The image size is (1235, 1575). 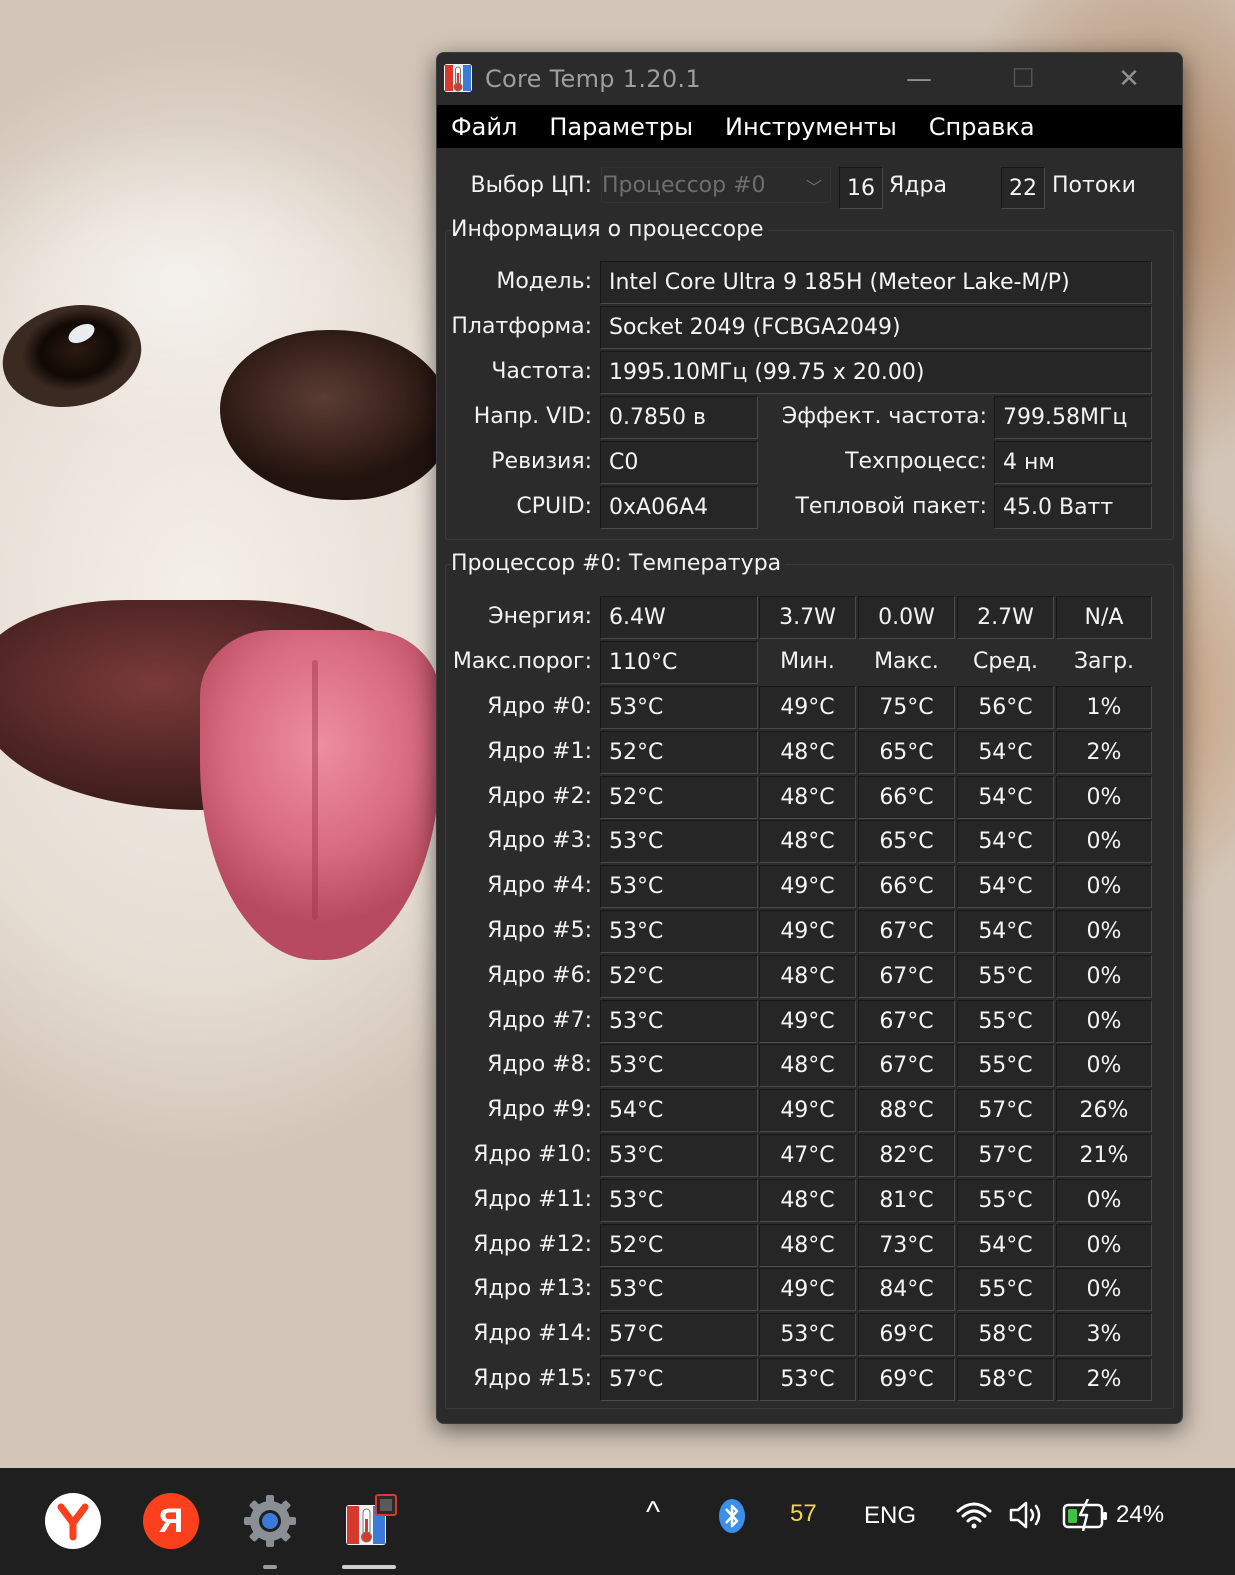 I want to click on minimize-icon: —, so click(x=919, y=79).